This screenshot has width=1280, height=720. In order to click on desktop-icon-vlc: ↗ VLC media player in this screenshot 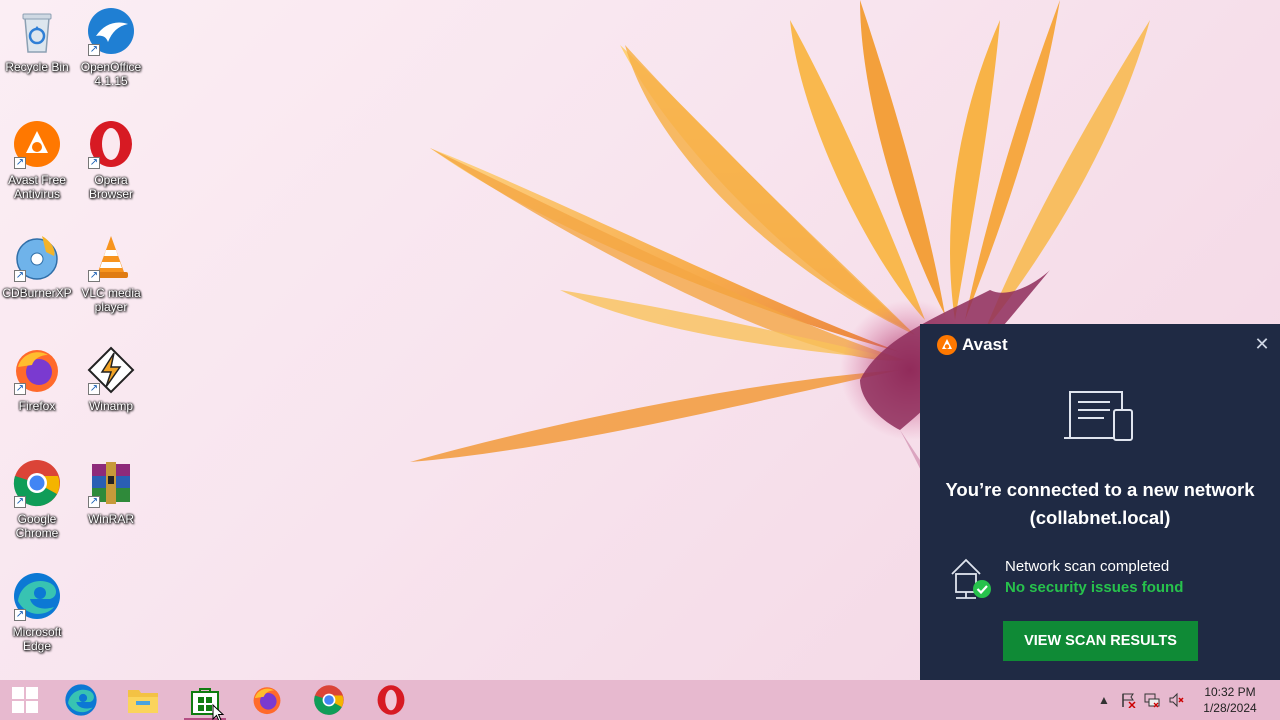, I will do `click(111, 282)`.